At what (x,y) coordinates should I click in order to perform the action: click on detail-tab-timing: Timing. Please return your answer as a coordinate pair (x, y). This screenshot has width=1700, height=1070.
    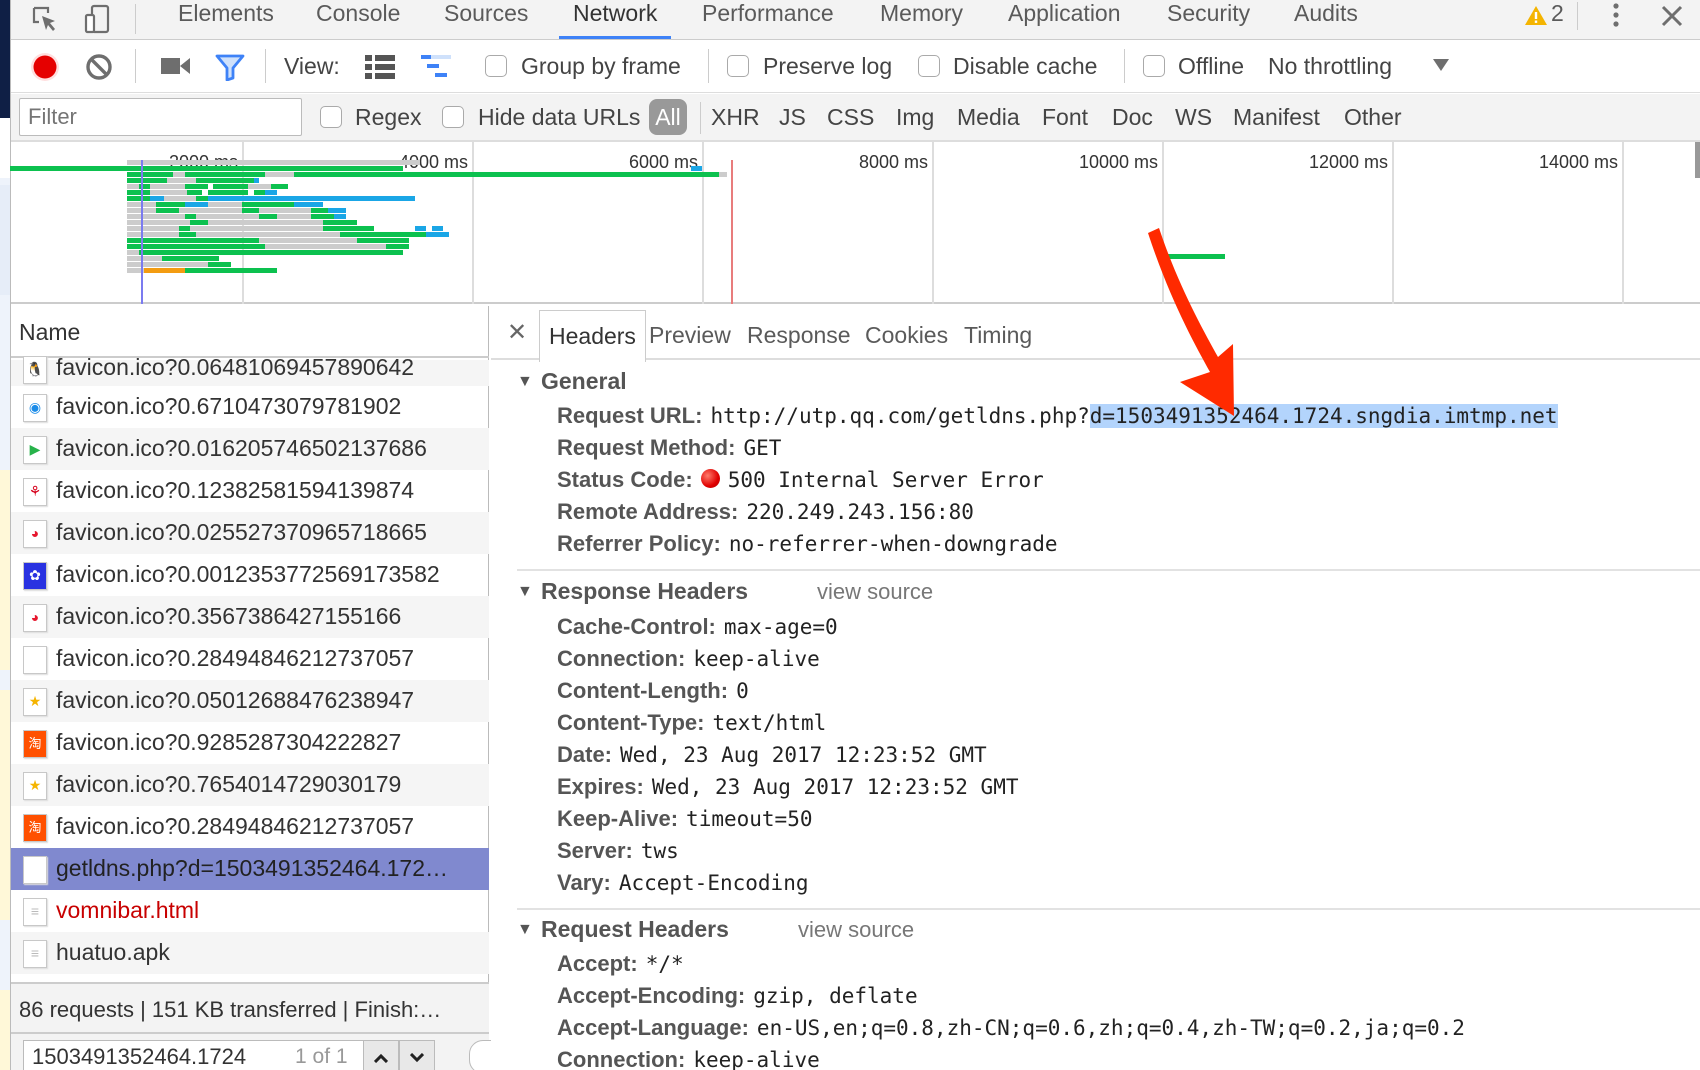
    Looking at the image, I should click on (998, 335).